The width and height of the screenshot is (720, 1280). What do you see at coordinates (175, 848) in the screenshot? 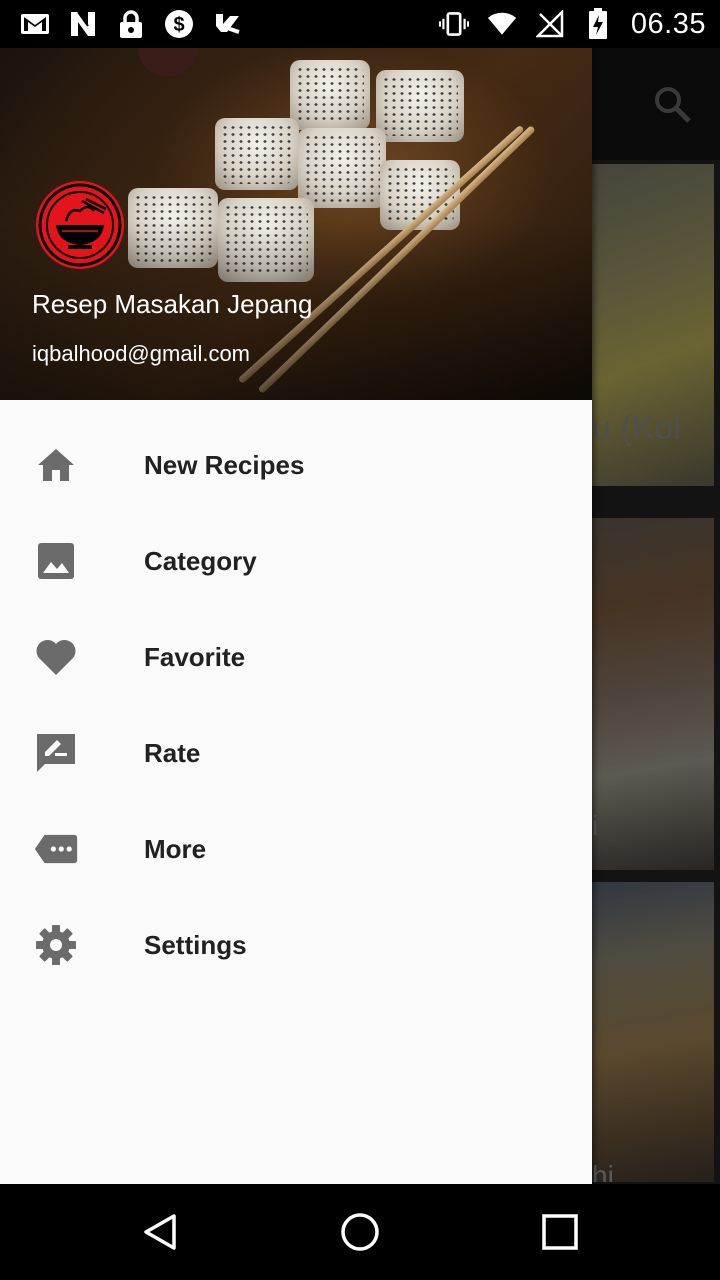
I see `menu-item-label: More` at bounding box center [175, 848].